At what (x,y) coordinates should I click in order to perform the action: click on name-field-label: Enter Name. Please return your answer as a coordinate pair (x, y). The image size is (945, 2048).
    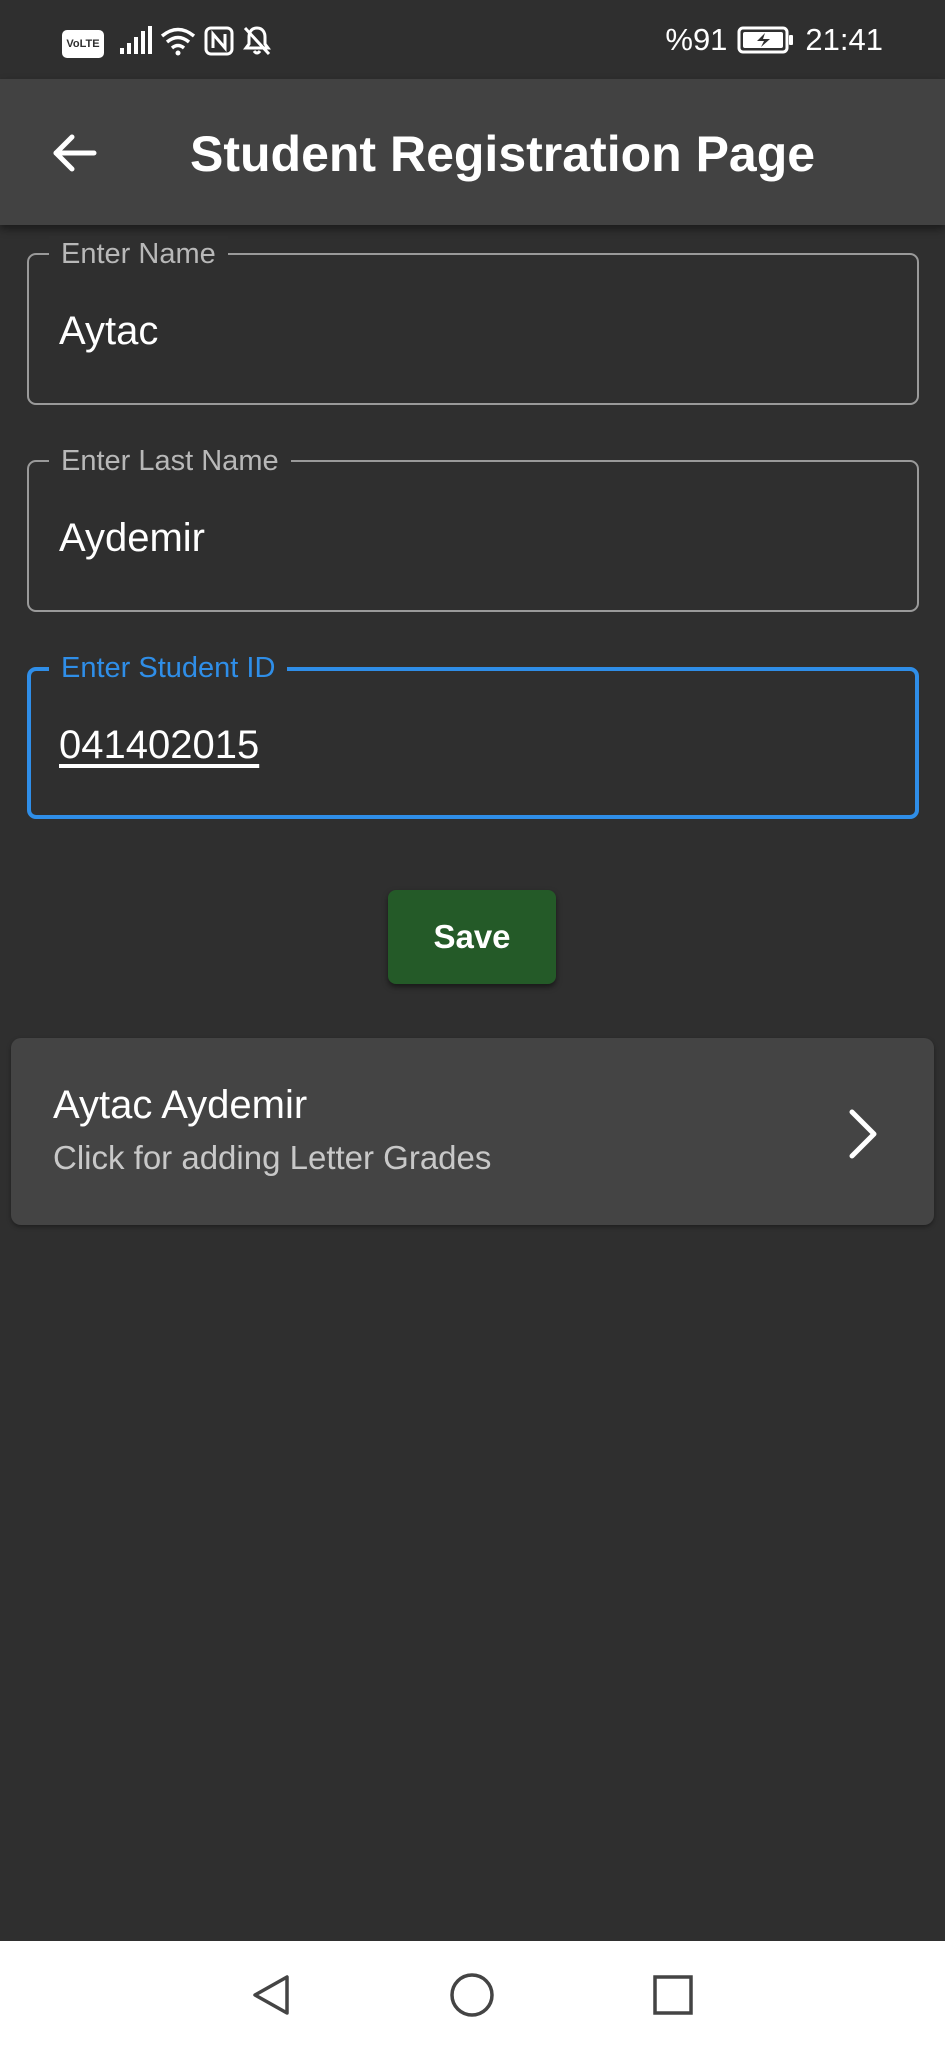
    Looking at the image, I should click on (138, 254).